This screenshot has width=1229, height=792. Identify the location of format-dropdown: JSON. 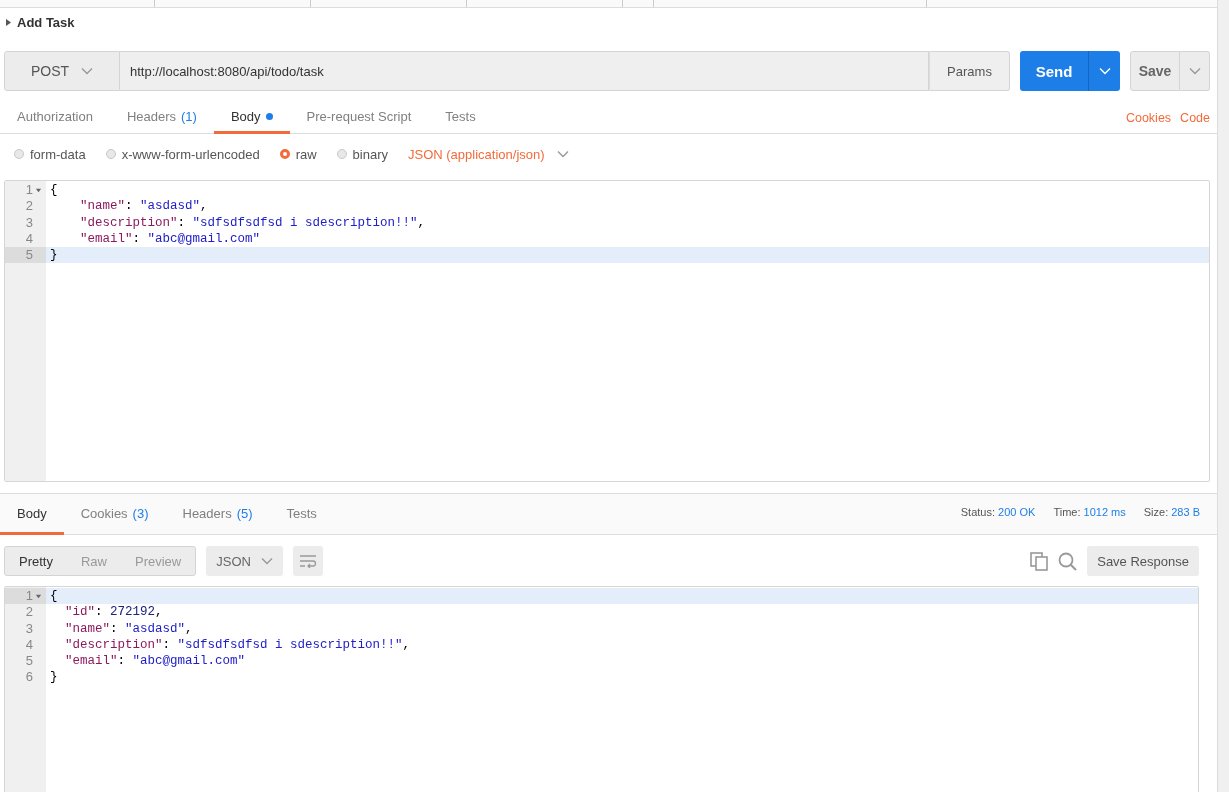
(244, 561).